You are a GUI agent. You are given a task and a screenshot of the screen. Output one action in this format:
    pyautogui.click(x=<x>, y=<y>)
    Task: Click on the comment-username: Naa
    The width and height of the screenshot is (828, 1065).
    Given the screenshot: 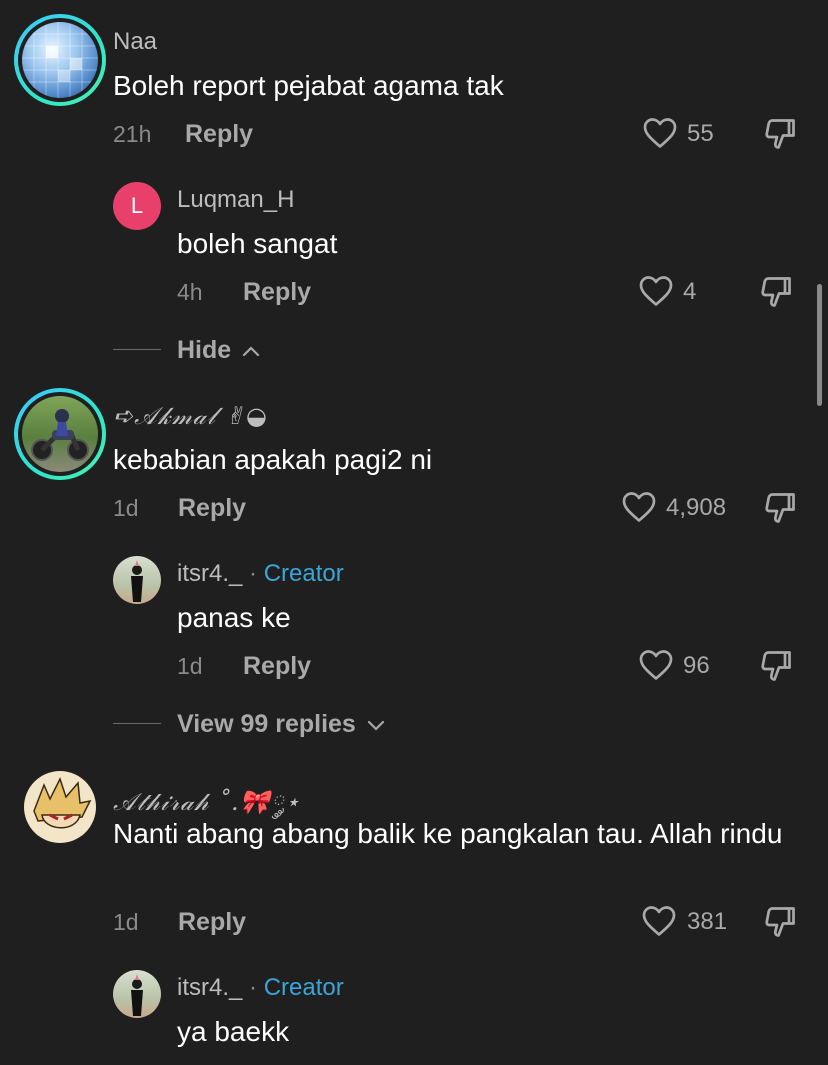 What is the action you would take?
    pyautogui.click(x=135, y=42)
    